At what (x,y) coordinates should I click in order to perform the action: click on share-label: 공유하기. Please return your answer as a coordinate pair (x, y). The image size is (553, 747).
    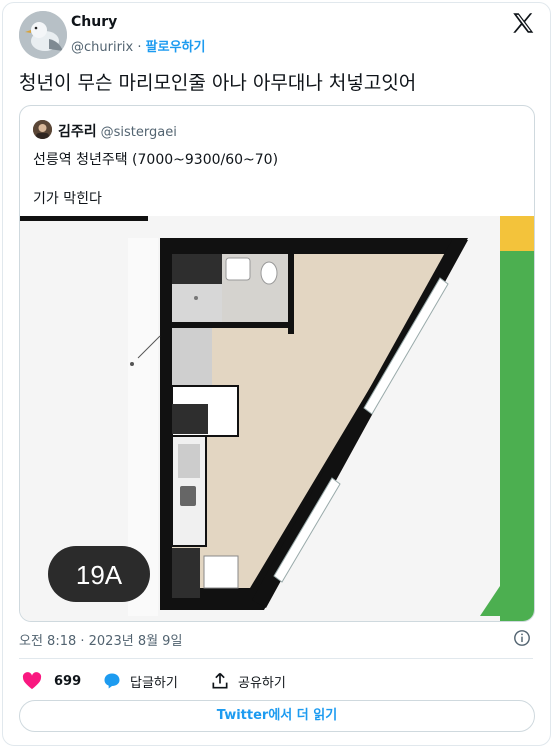
    Looking at the image, I should click on (262, 683).